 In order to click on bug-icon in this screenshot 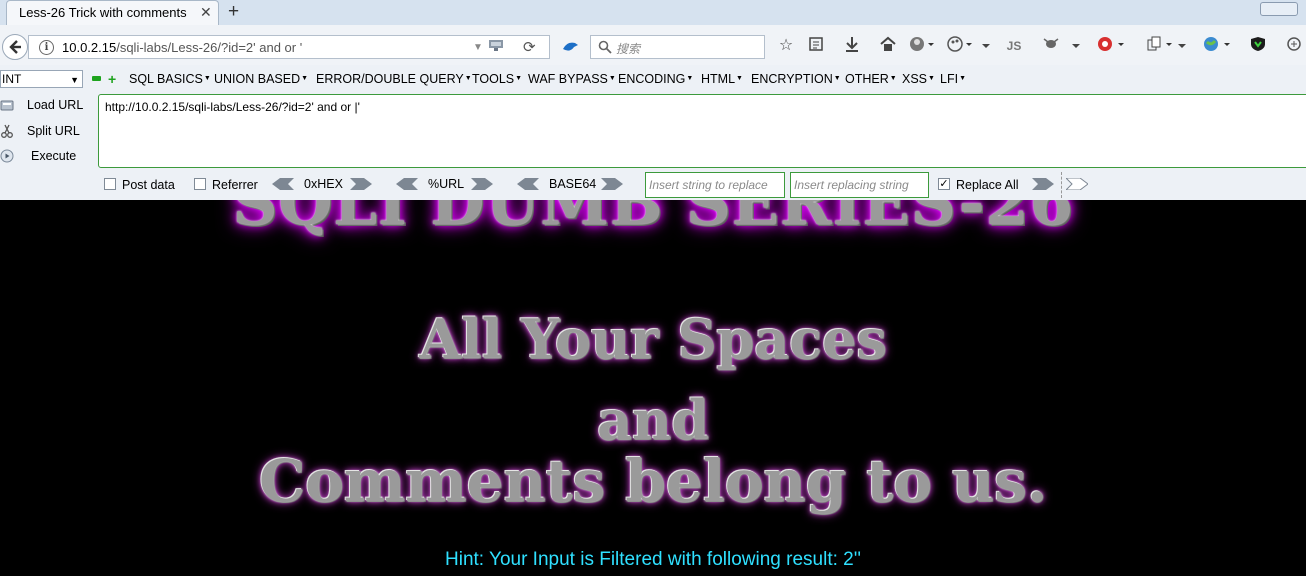, I will do `click(1051, 46)`.